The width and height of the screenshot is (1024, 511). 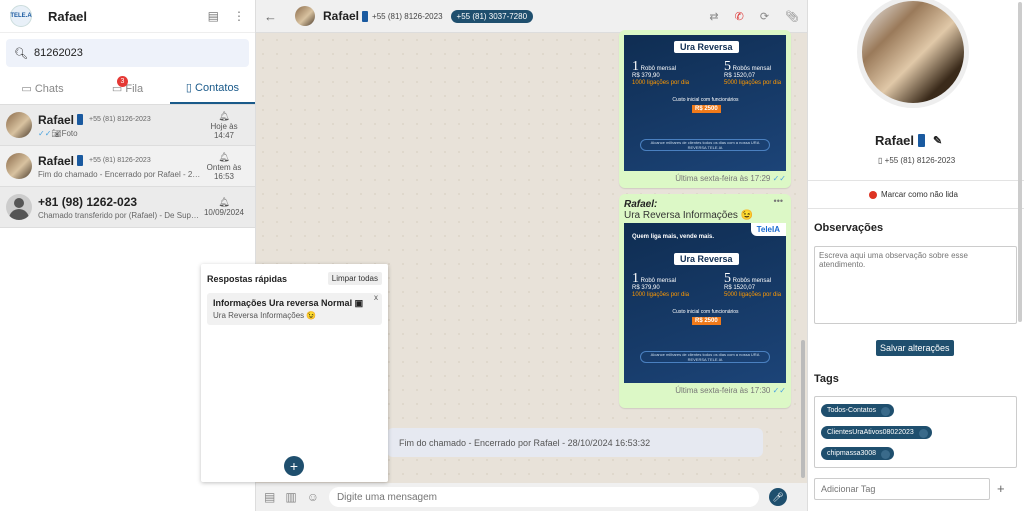 I want to click on message-input, so click(x=543, y=497).